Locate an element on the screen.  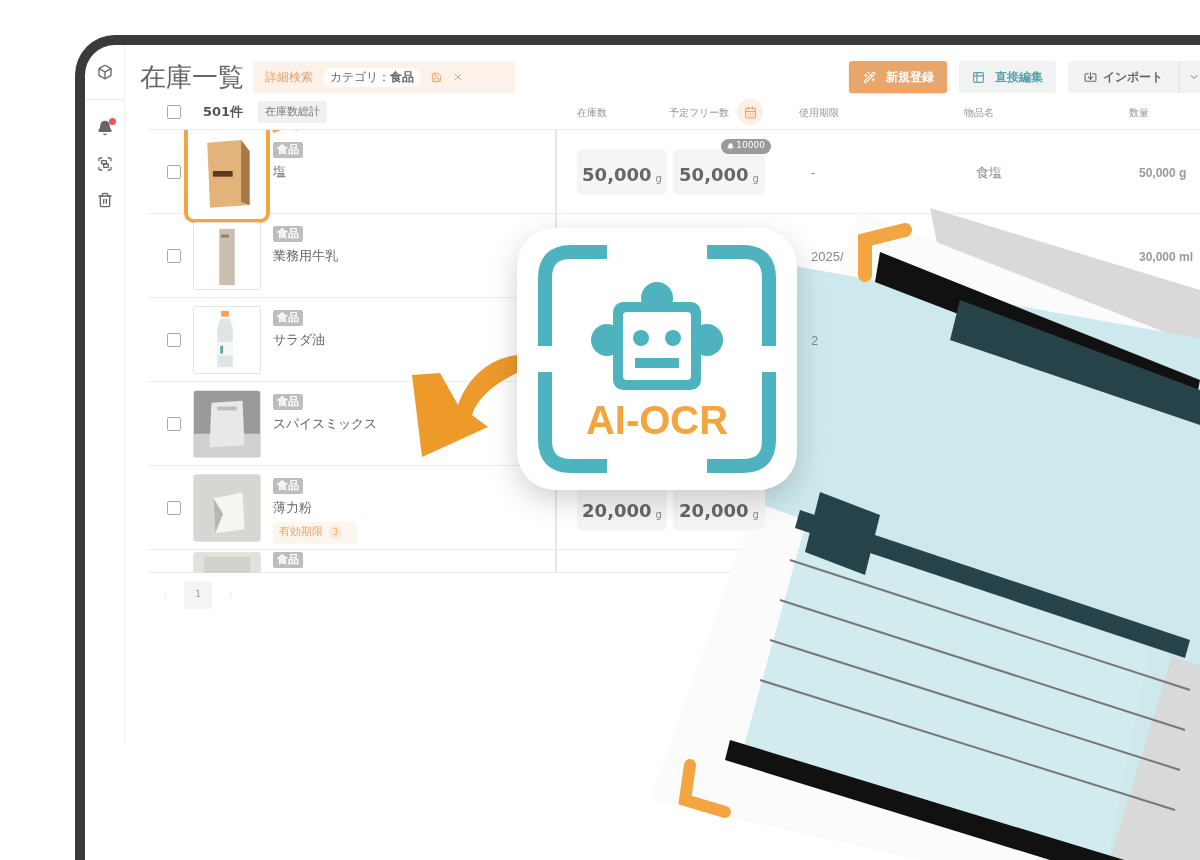
total-stock-tag: 在庫数総計 is located at coordinates (293, 112).